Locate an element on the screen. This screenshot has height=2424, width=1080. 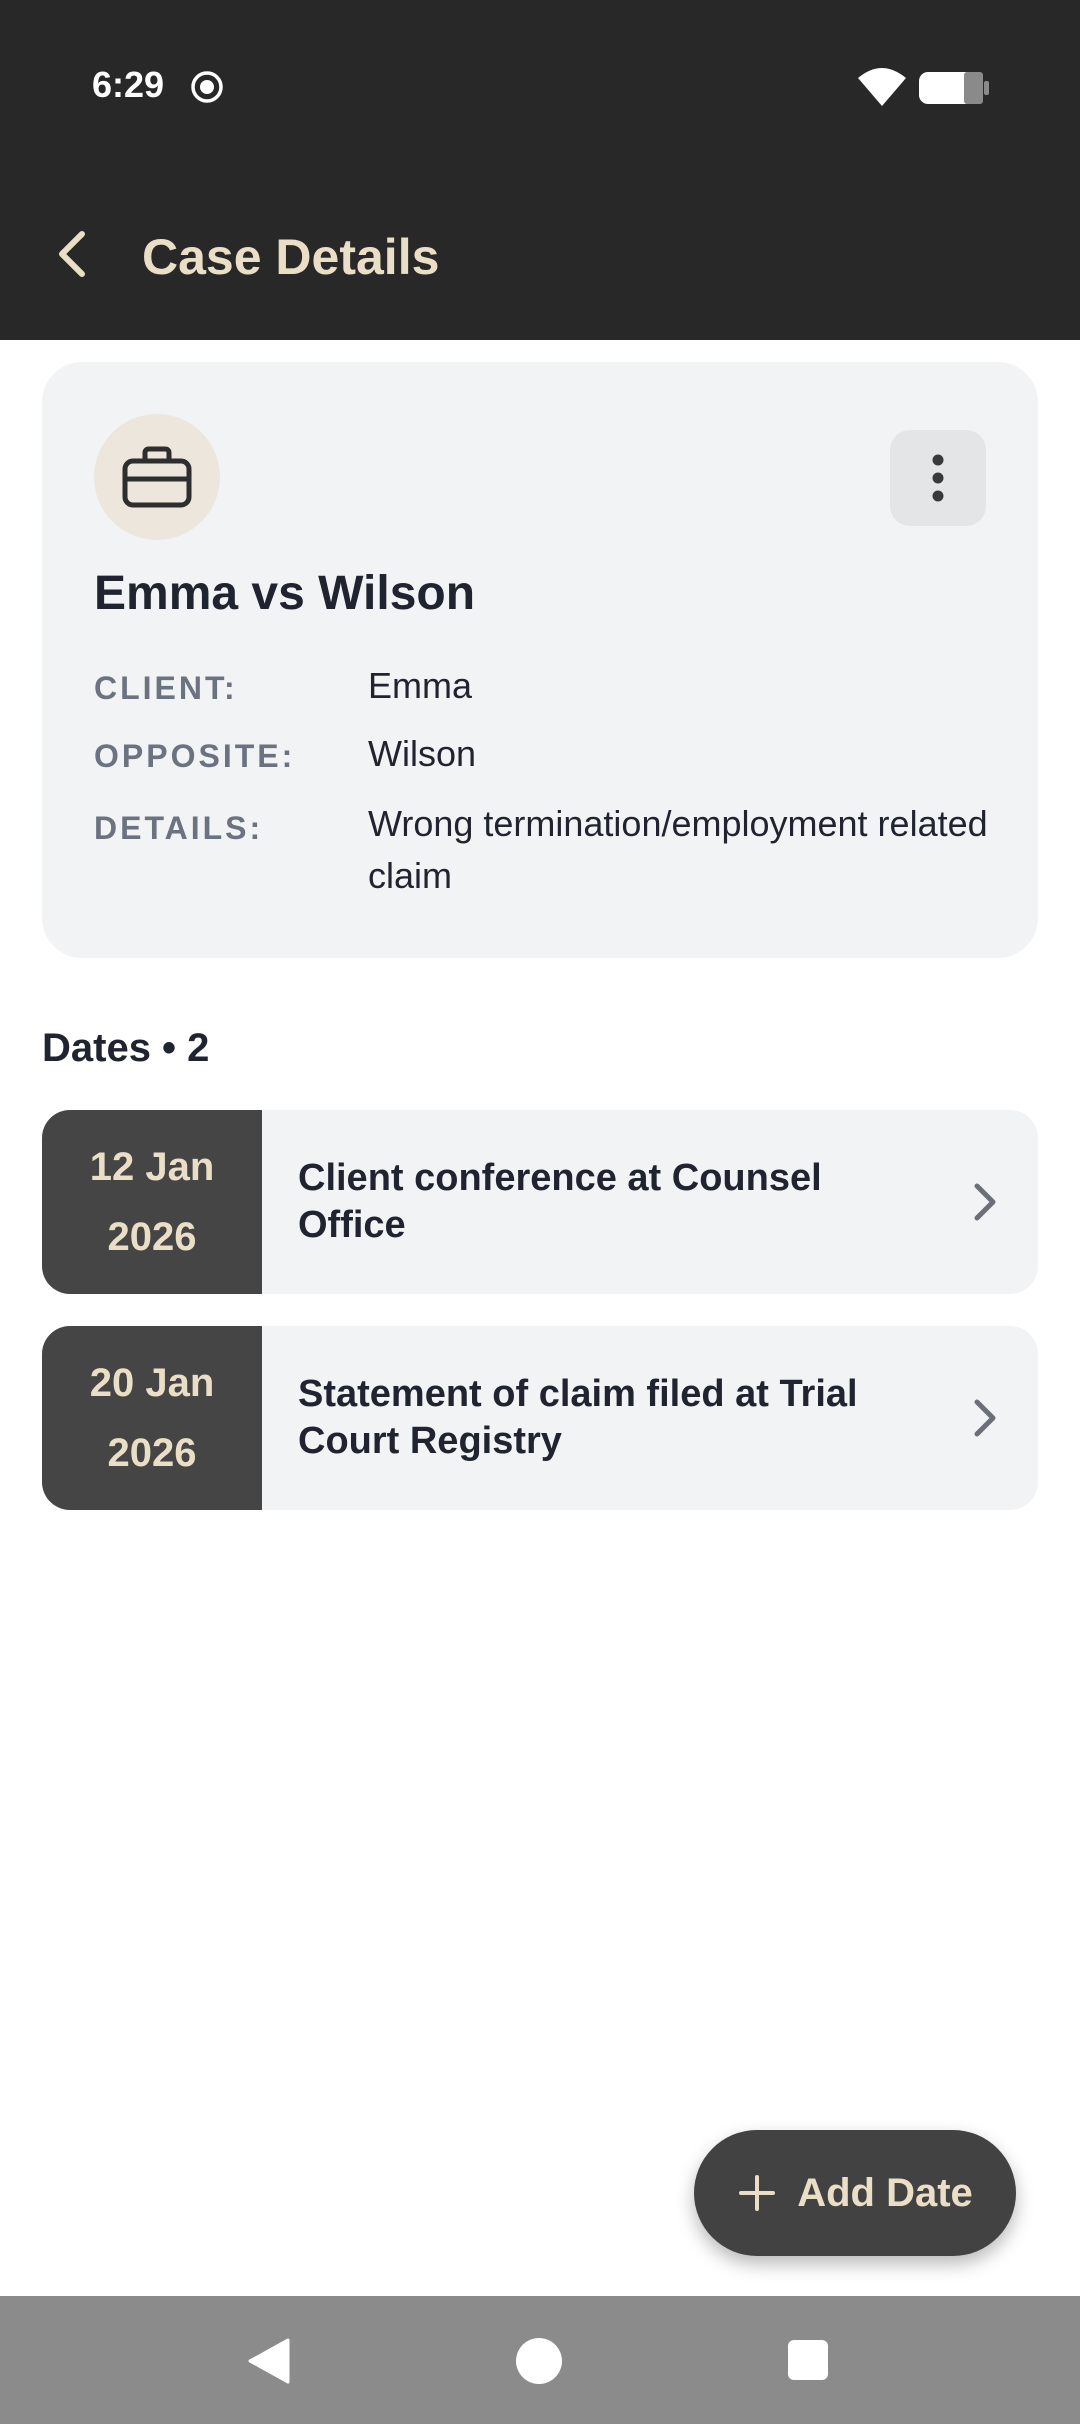
system-nav-bar is located at coordinates (540, 2360).